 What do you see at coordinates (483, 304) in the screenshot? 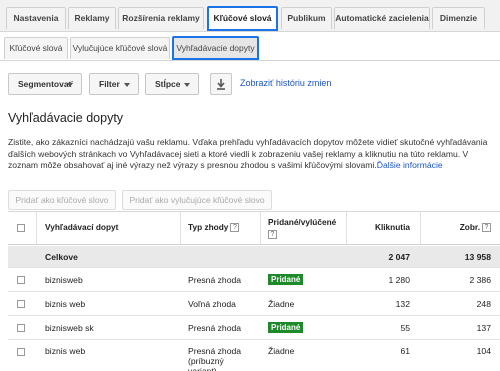
I see `impressions-cell: 248` at bounding box center [483, 304].